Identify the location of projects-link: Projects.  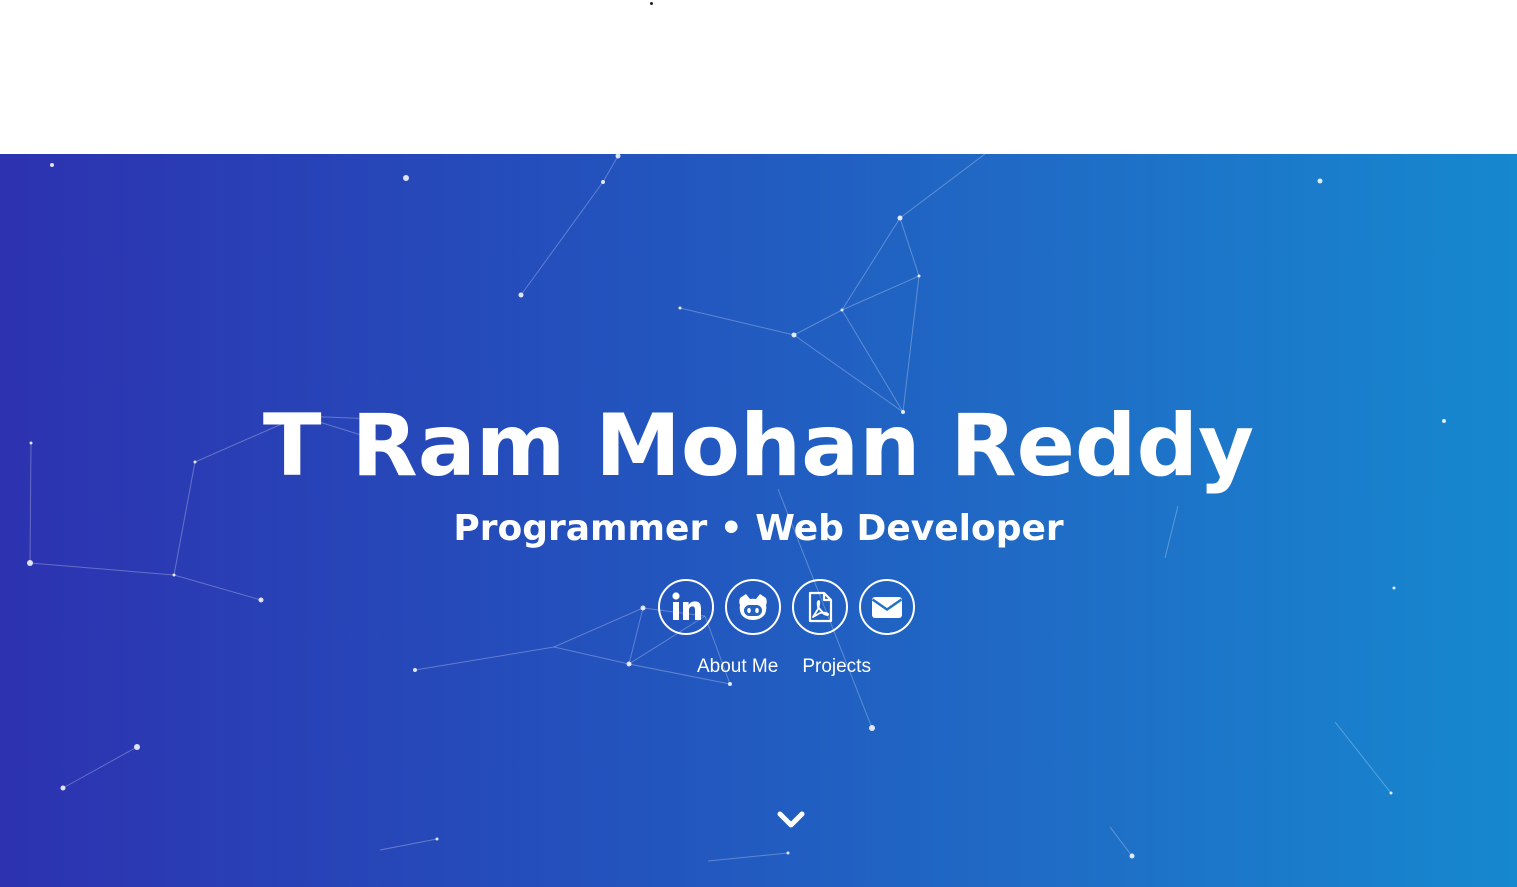
(836, 667).